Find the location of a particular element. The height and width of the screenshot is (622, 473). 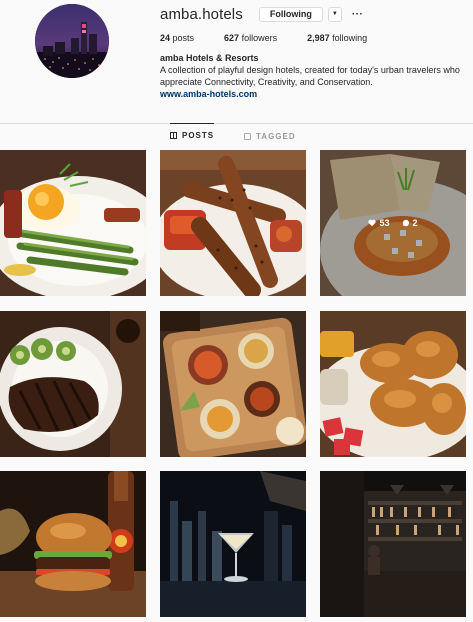

likes-stat: 53 is located at coordinates (379, 223).